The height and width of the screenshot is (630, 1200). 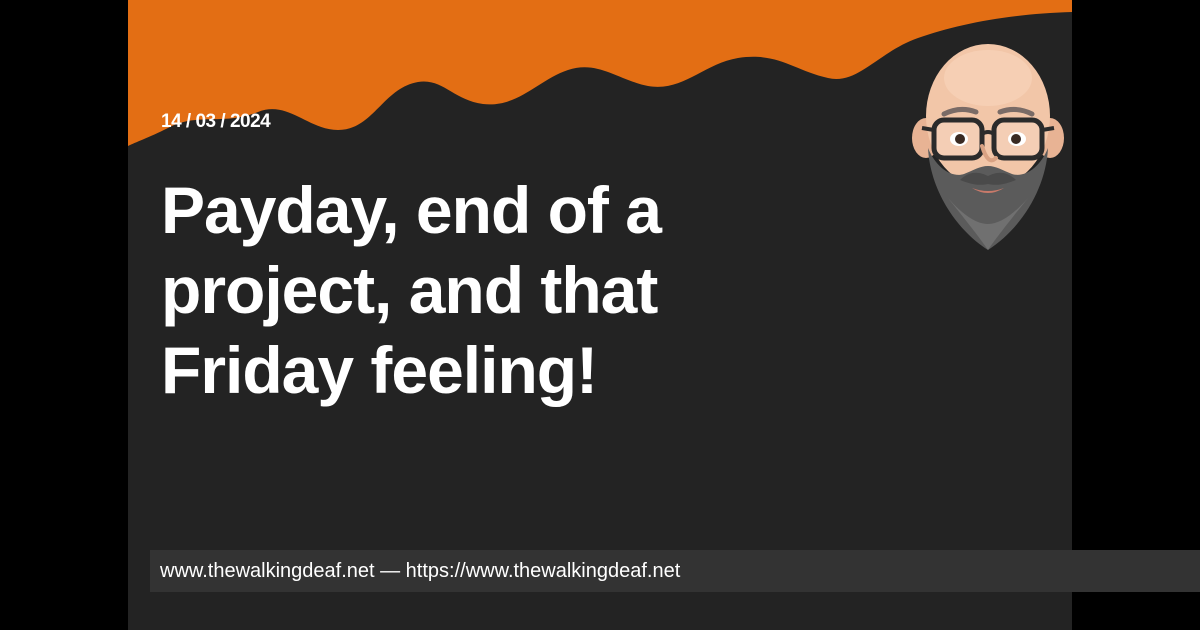 I want to click on memoji-avatar-icon, so click(x=988, y=147).